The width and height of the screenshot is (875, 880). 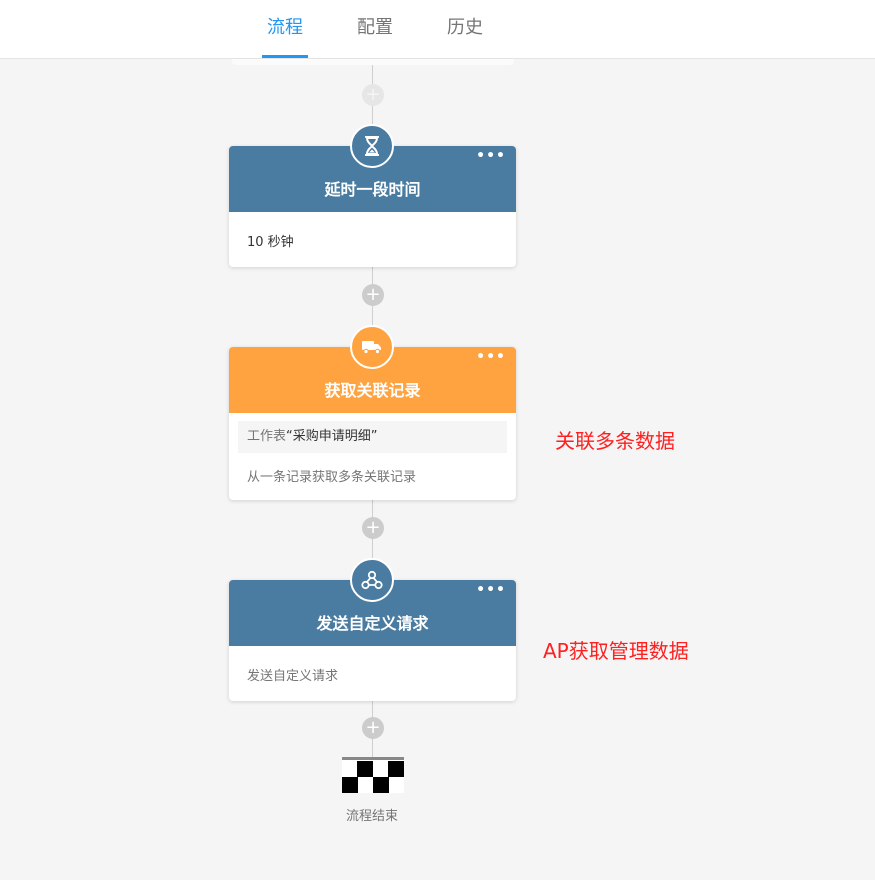 What do you see at coordinates (372, 580) in the screenshot?
I see `webhook-icon` at bounding box center [372, 580].